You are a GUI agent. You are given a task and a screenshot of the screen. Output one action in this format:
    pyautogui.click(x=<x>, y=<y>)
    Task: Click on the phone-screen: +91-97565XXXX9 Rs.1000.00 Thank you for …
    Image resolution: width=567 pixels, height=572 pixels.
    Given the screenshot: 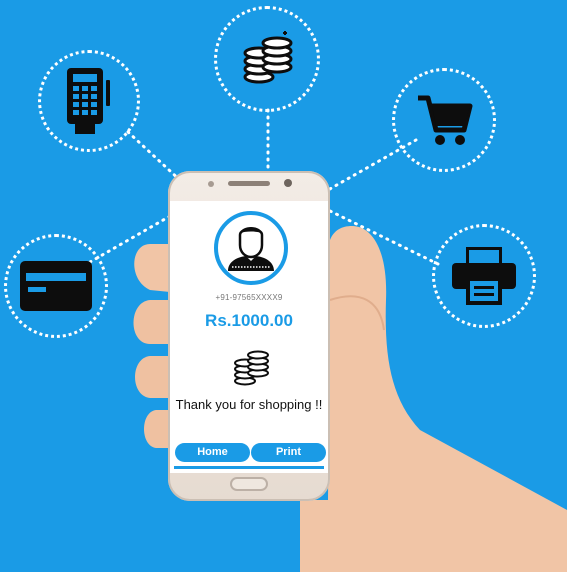 What is the action you would take?
    pyautogui.click(x=249, y=337)
    